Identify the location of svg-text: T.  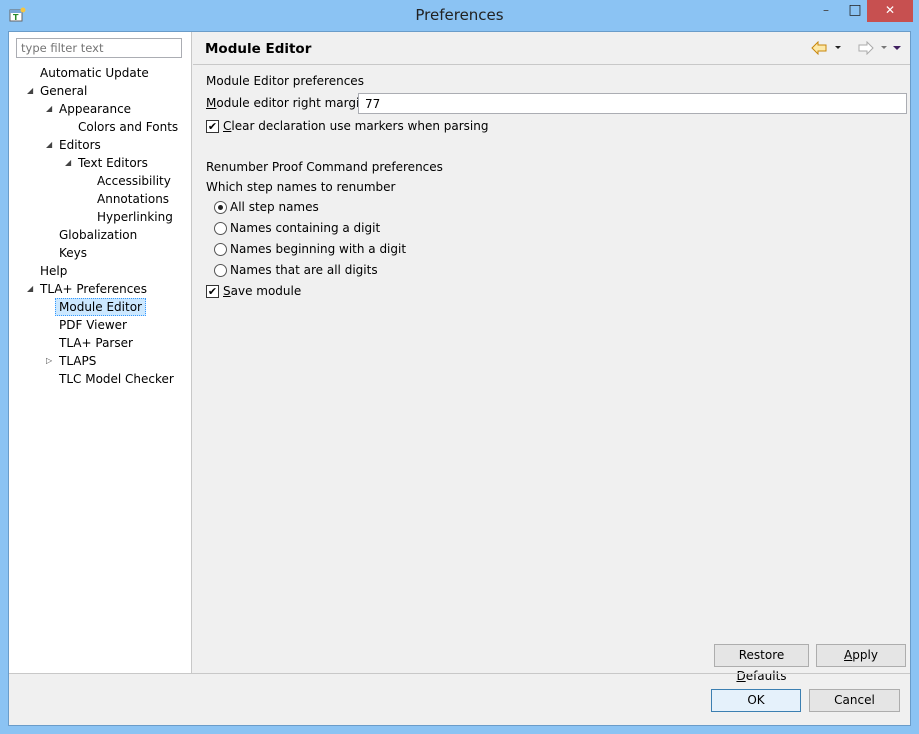
(16, 17).